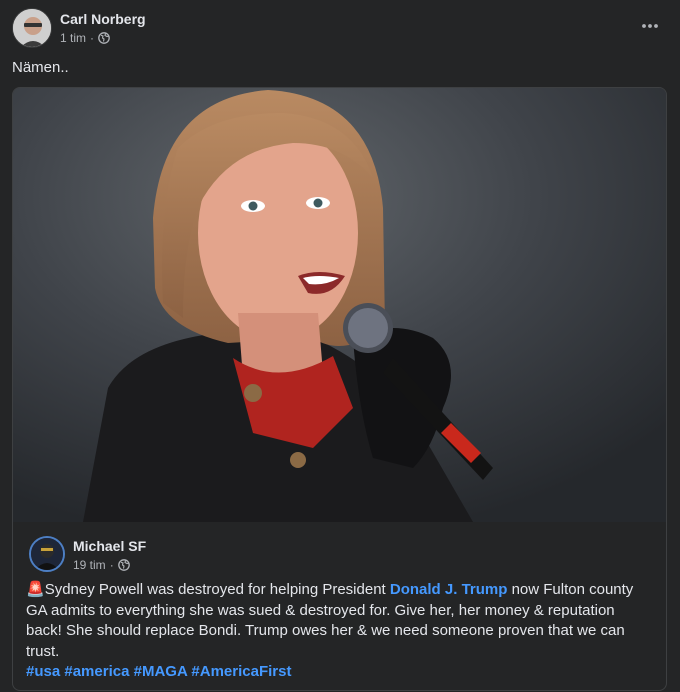  Describe the element at coordinates (109, 546) in the screenshot. I see `shared-author-name: Michael SF` at that location.